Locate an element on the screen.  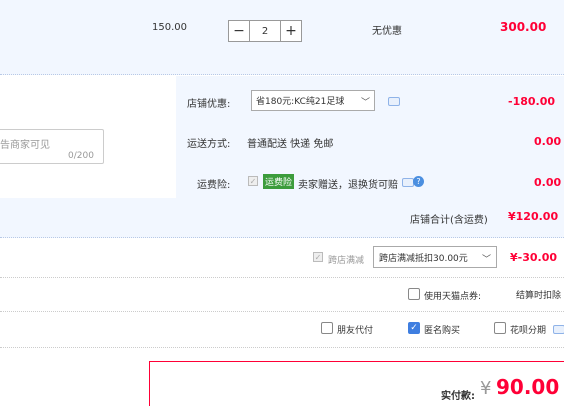
total-payment-amount: 90.00 is located at coordinates (528, 387).